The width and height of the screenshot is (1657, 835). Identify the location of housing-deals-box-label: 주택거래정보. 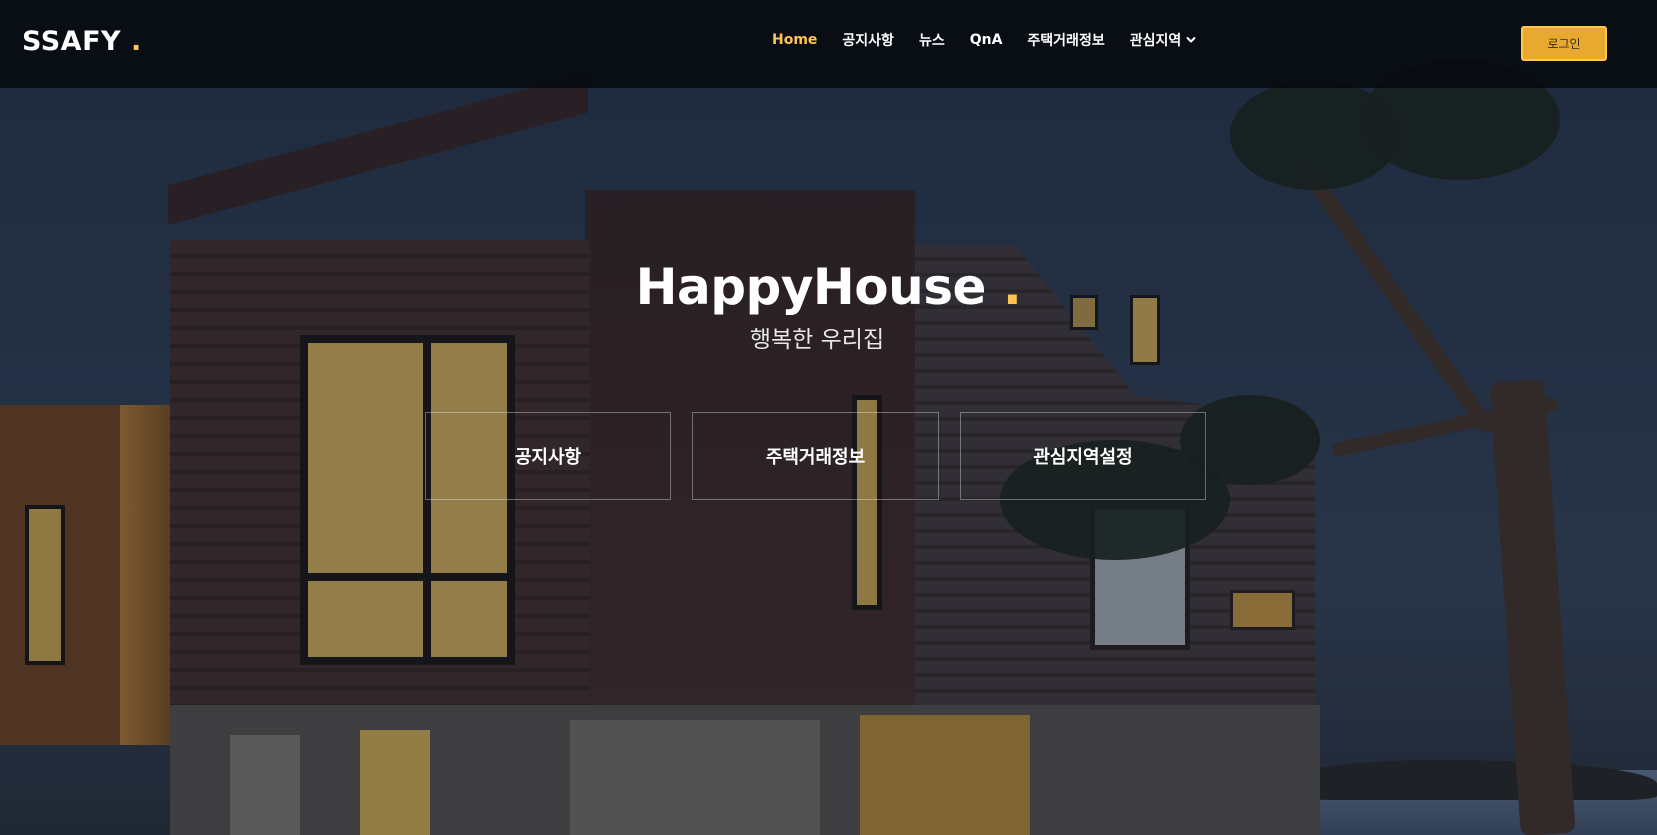
(815, 457).